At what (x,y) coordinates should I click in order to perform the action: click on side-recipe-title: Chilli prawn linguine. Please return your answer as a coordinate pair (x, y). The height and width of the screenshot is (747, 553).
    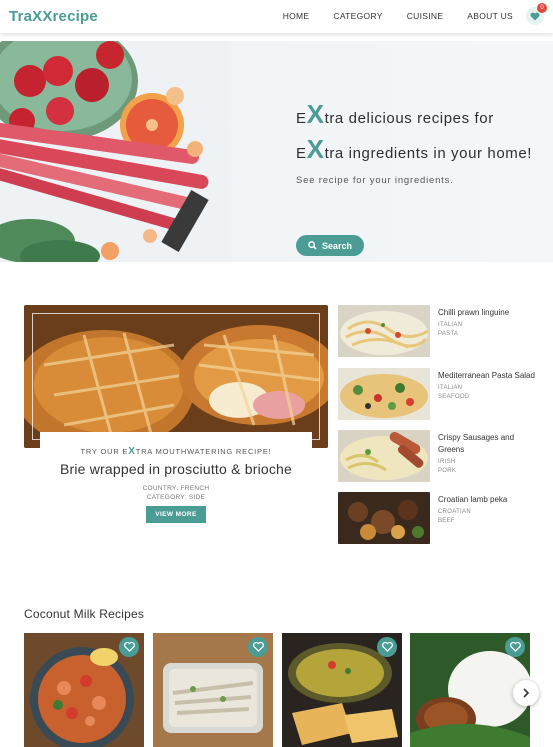
    Looking at the image, I should click on (474, 312).